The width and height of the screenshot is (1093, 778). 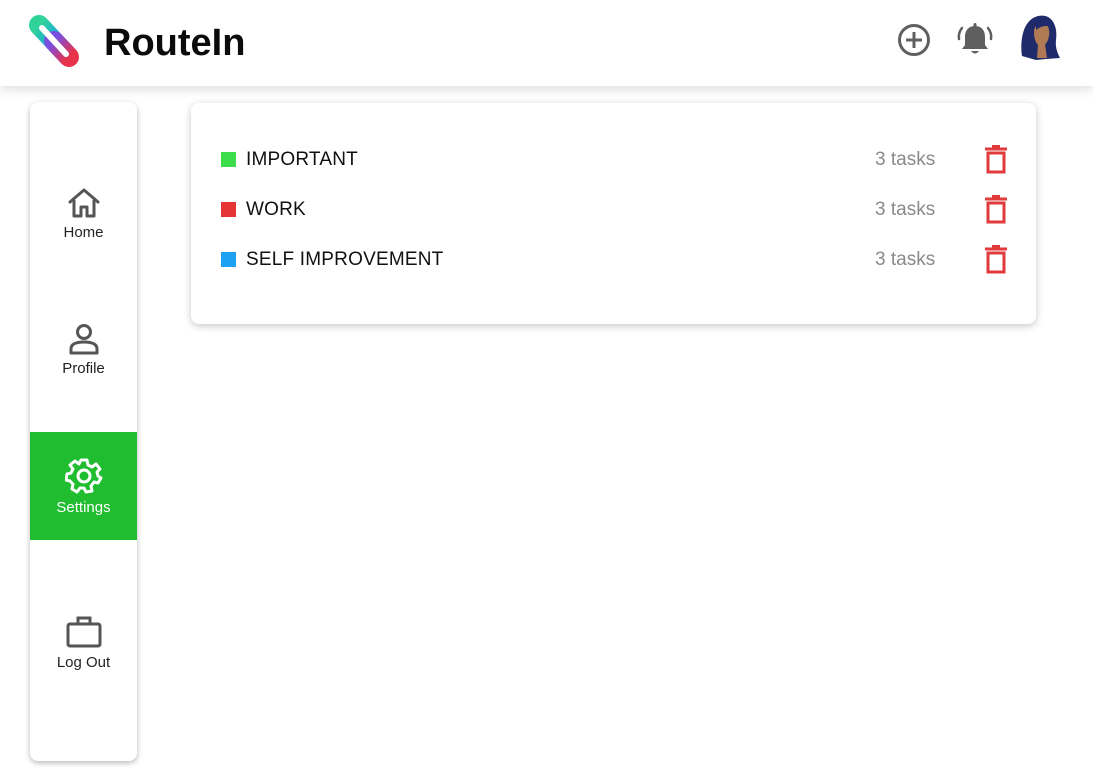 What do you see at coordinates (613, 159) in the screenshot?
I see `category-row: IMPORTANT 3 tasks` at bounding box center [613, 159].